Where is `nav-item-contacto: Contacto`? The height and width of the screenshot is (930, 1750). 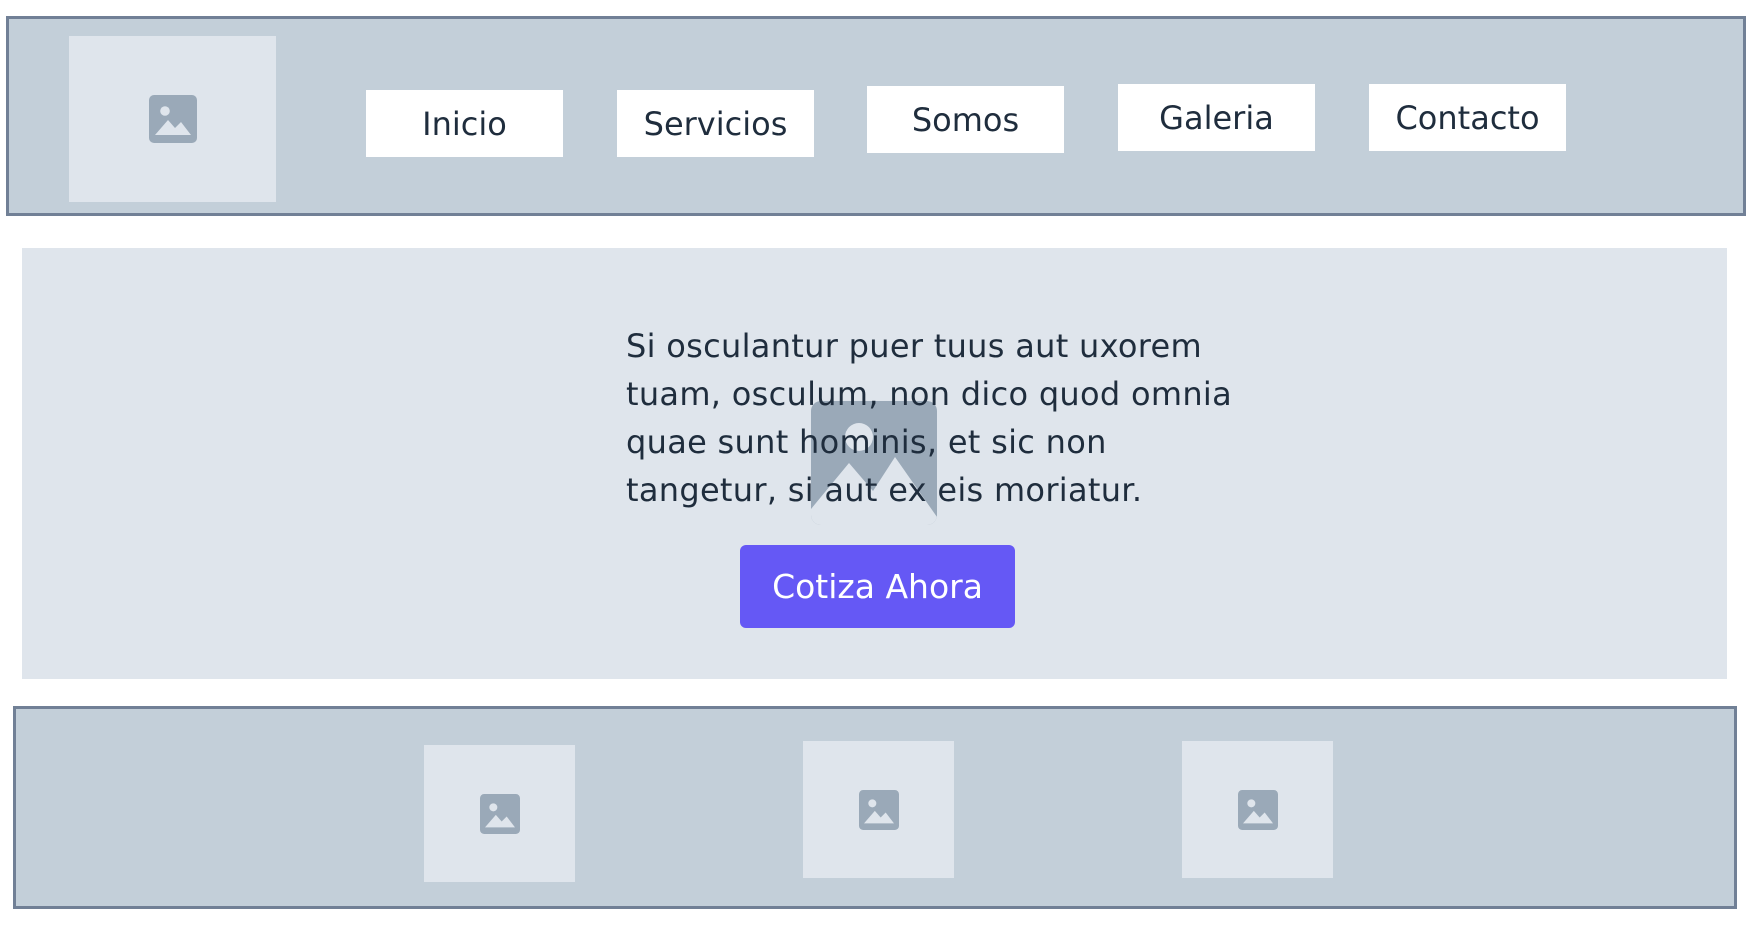 nav-item-contacto: Contacto is located at coordinates (1467, 117).